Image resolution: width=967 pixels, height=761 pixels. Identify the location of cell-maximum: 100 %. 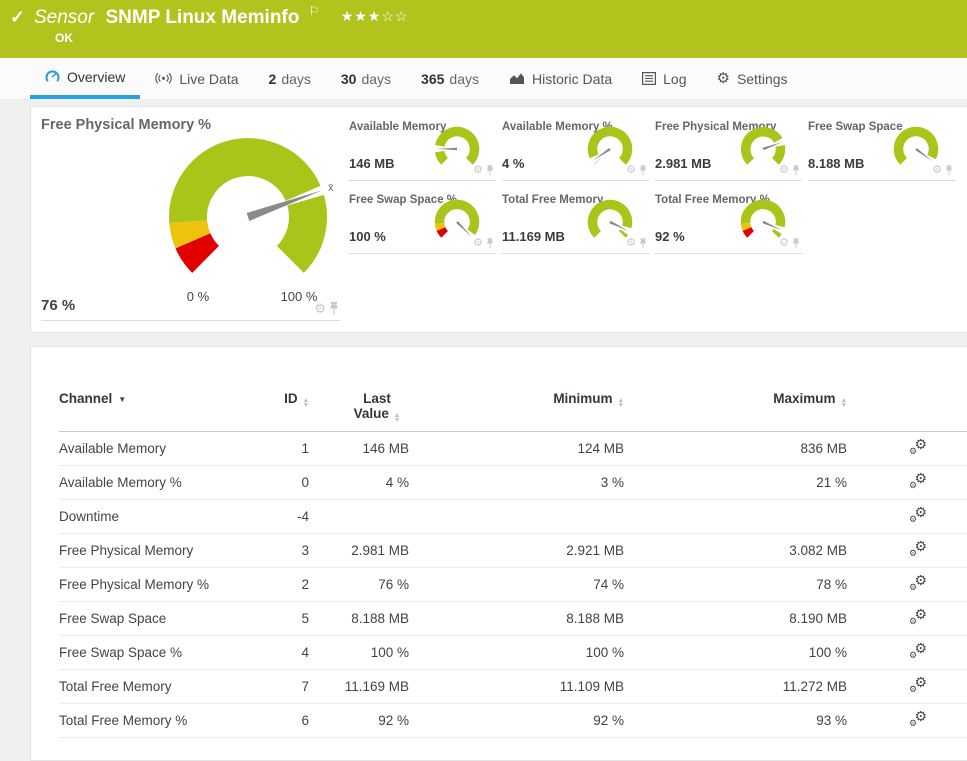
(735, 652).